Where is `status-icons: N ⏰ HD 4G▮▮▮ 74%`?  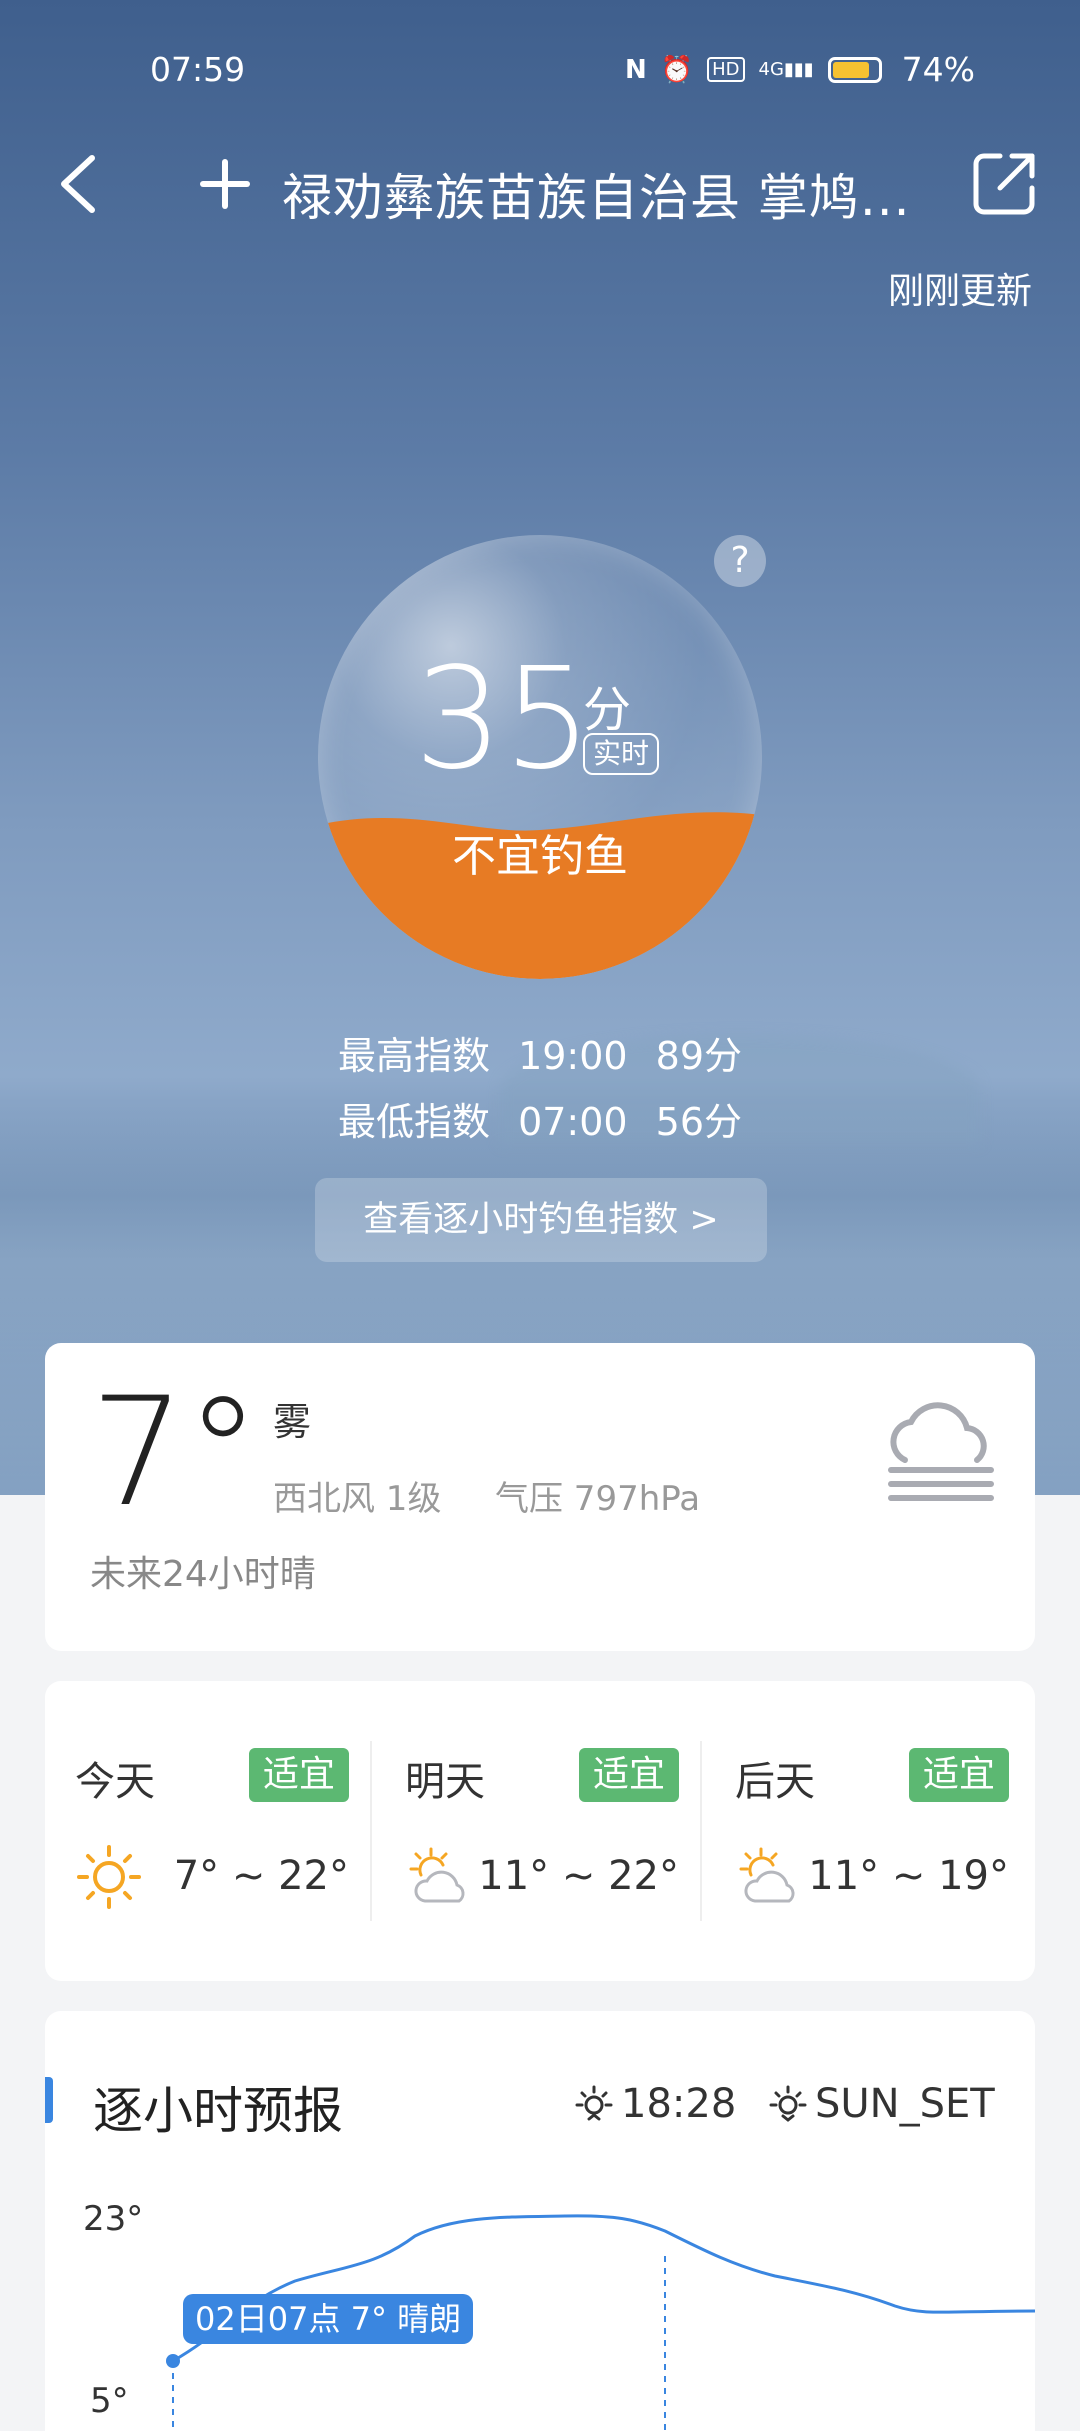 status-icons: N ⏰ HD 4G▮▮▮ 74% is located at coordinates (800, 69).